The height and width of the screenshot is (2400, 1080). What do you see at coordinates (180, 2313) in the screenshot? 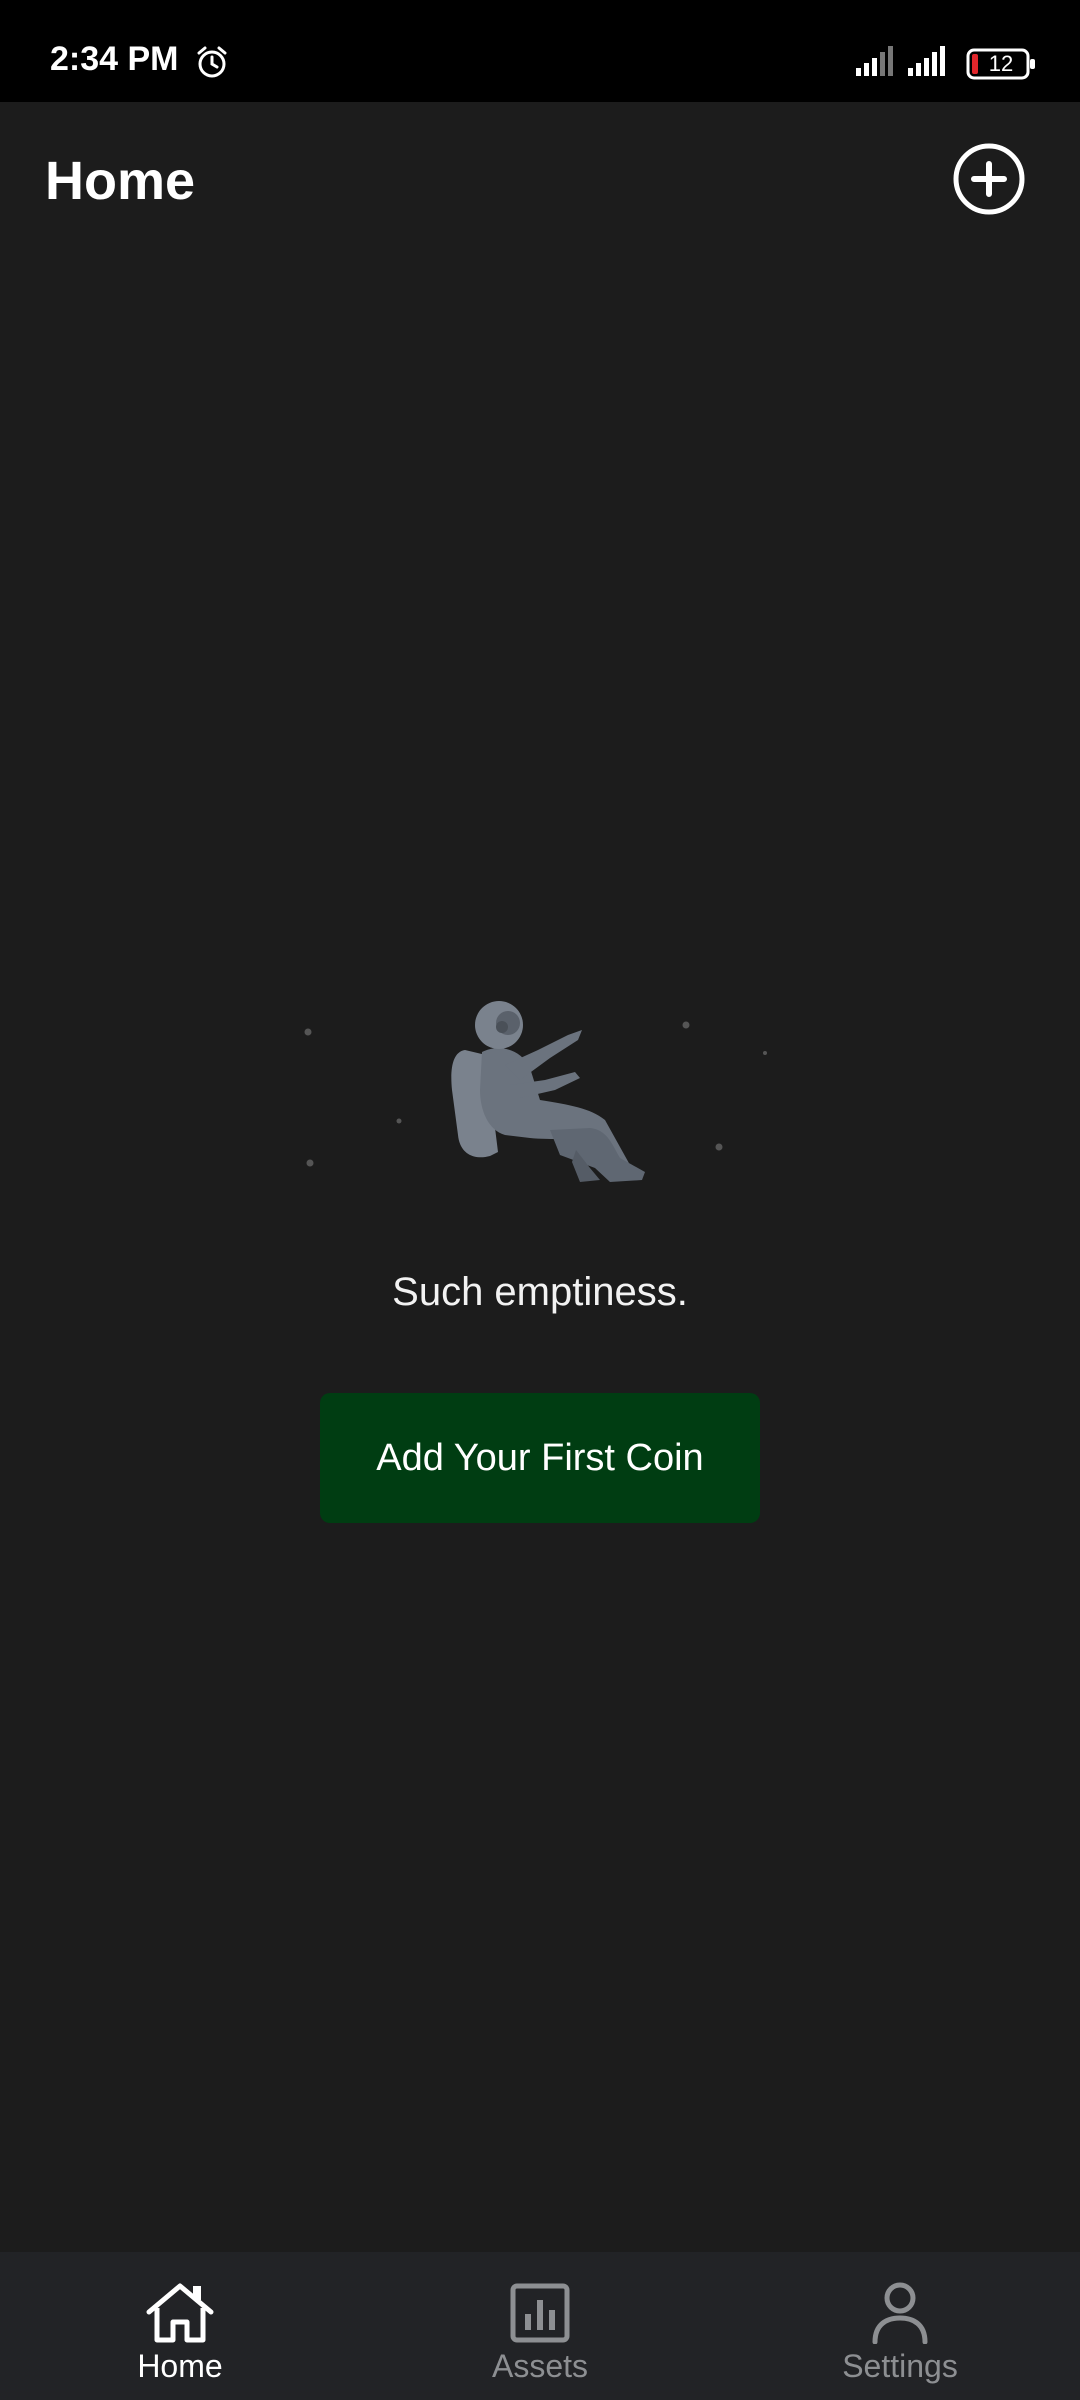
I see `home-icon` at bounding box center [180, 2313].